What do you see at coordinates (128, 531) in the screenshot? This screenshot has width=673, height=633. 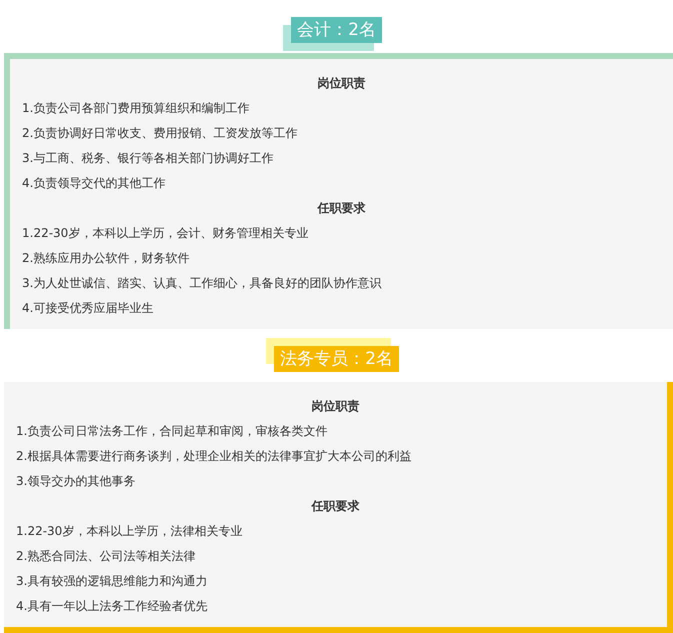 I see `list-item: 1.22-30岁，本科以上学历，法律相关专业` at bounding box center [128, 531].